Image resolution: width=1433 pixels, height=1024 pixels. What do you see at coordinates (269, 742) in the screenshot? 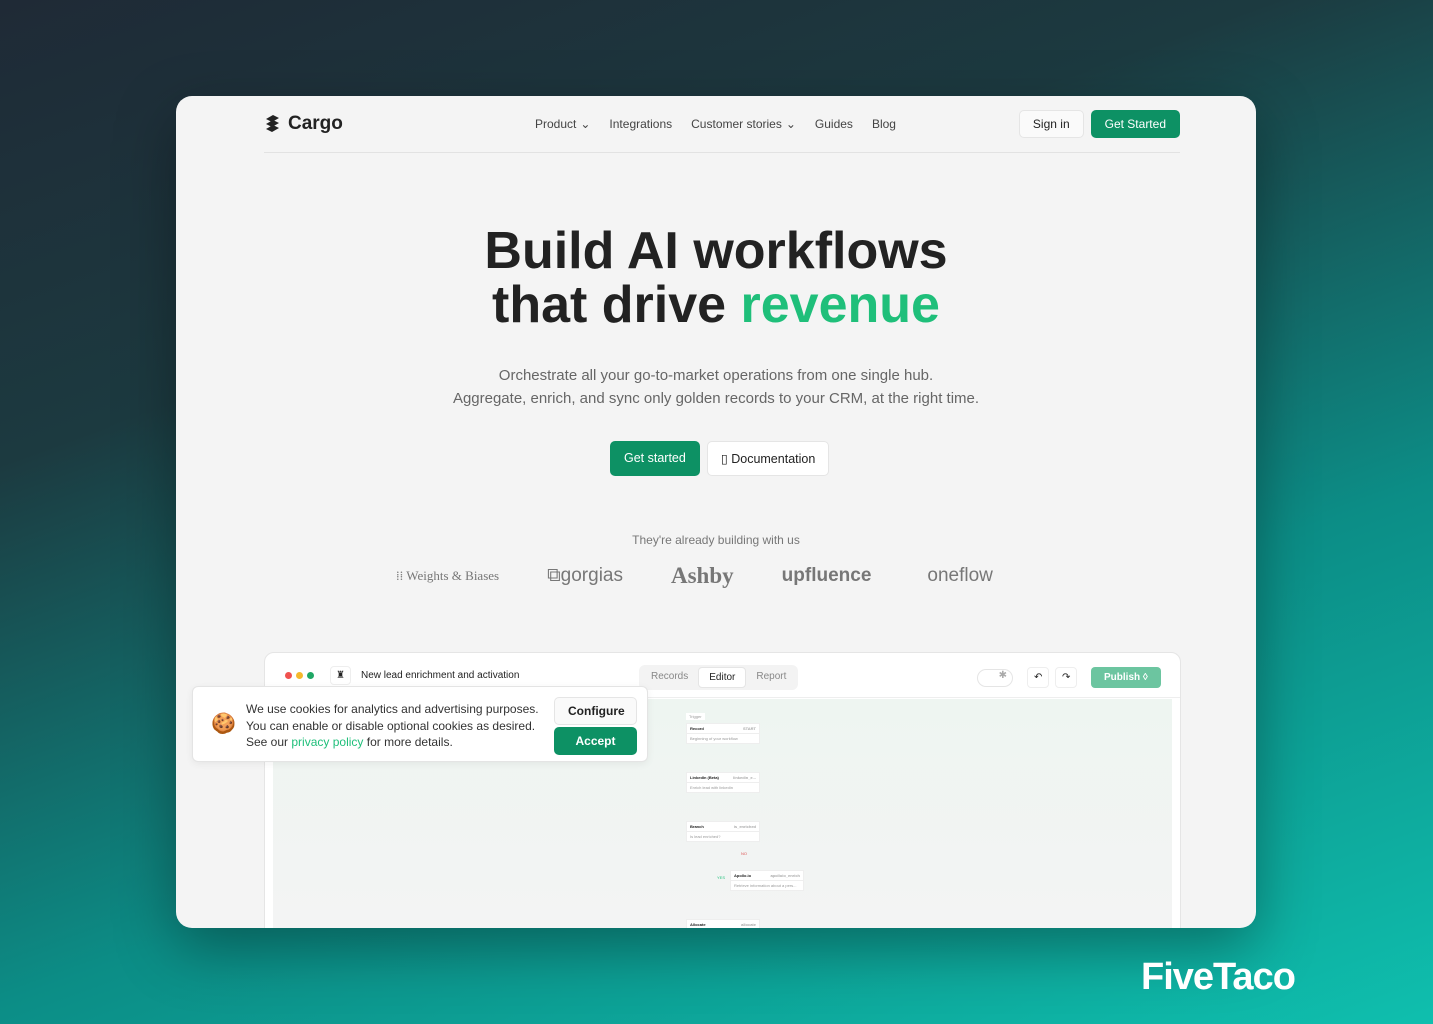
I see `cookie-text: See our` at bounding box center [269, 742].